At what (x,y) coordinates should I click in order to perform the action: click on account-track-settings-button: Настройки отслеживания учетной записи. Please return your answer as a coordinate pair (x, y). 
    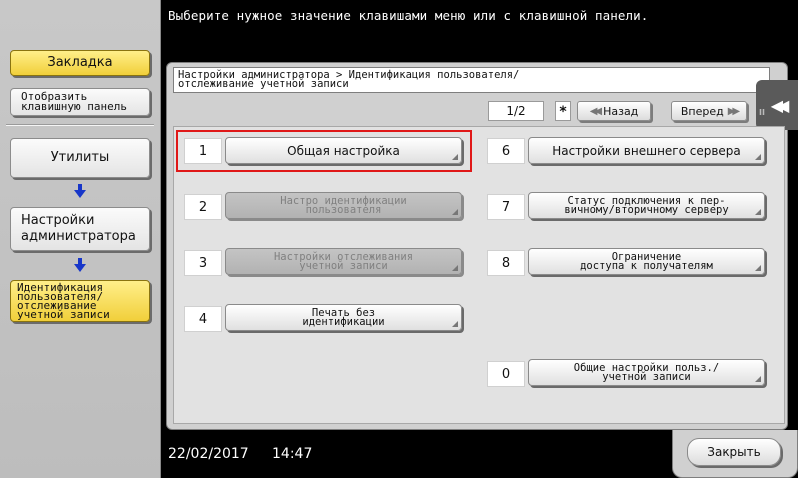
    Looking at the image, I should click on (343, 261).